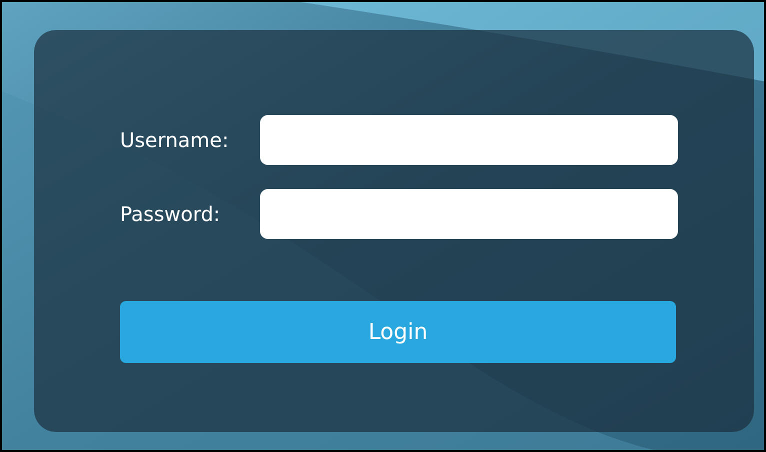 The image size is (766, 452). What do you see at coordinates (175, 140) in the screenshot?
I see `field-label: Username:` at bounding box center [175, 140].